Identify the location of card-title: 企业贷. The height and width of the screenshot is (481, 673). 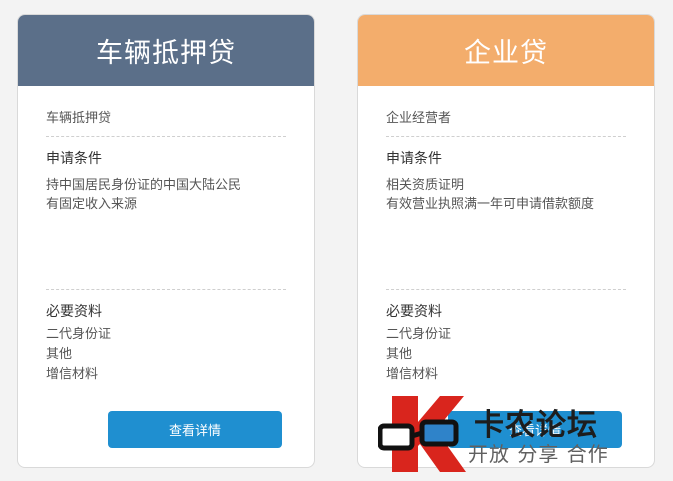
(506, 53).